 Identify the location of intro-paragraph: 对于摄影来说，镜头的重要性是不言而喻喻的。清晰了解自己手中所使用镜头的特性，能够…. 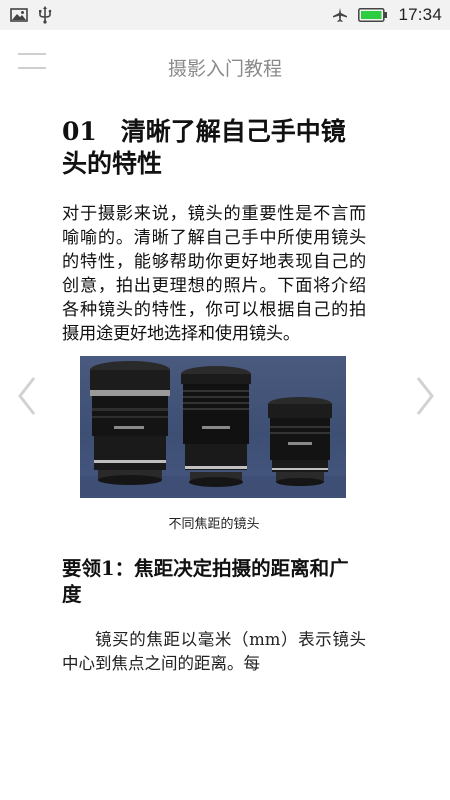
(214, 274).